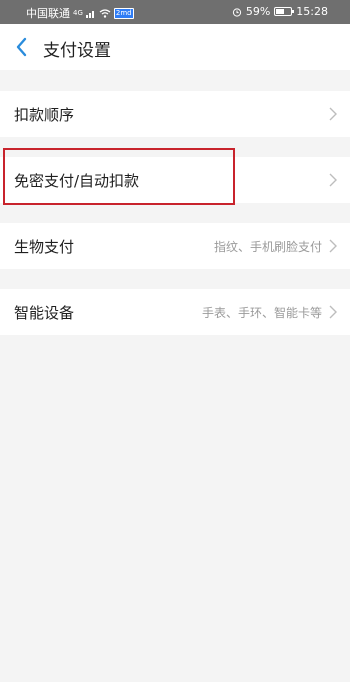  I want to click on row-value: 指纹、手机刷脸支付, so click(267, 247).